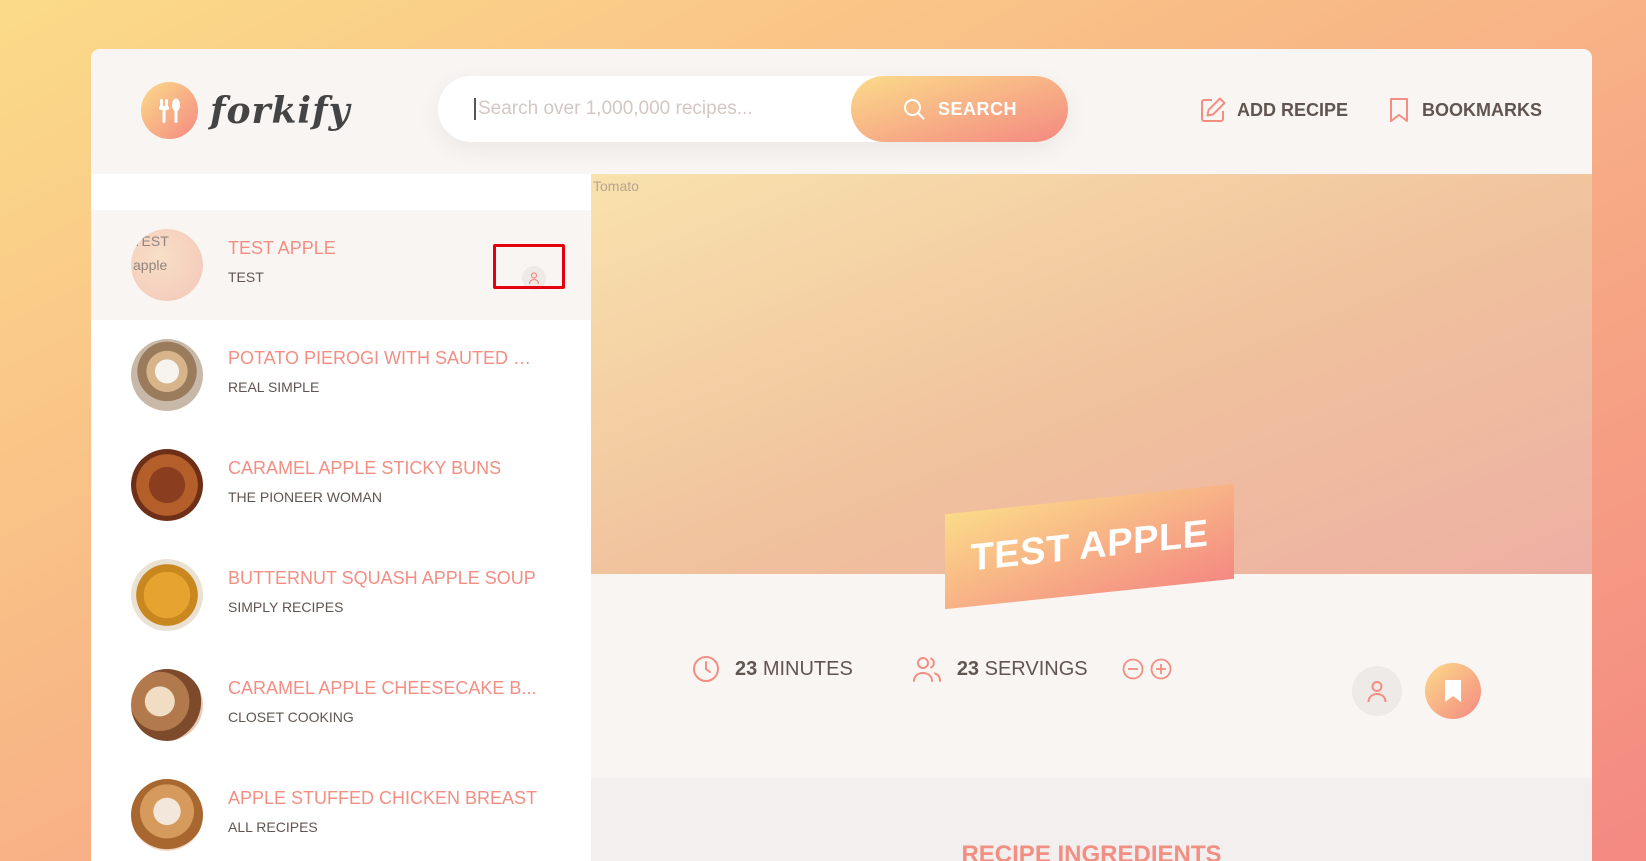  I want to click on bookmark-fill-icon, so click(1453, 691).